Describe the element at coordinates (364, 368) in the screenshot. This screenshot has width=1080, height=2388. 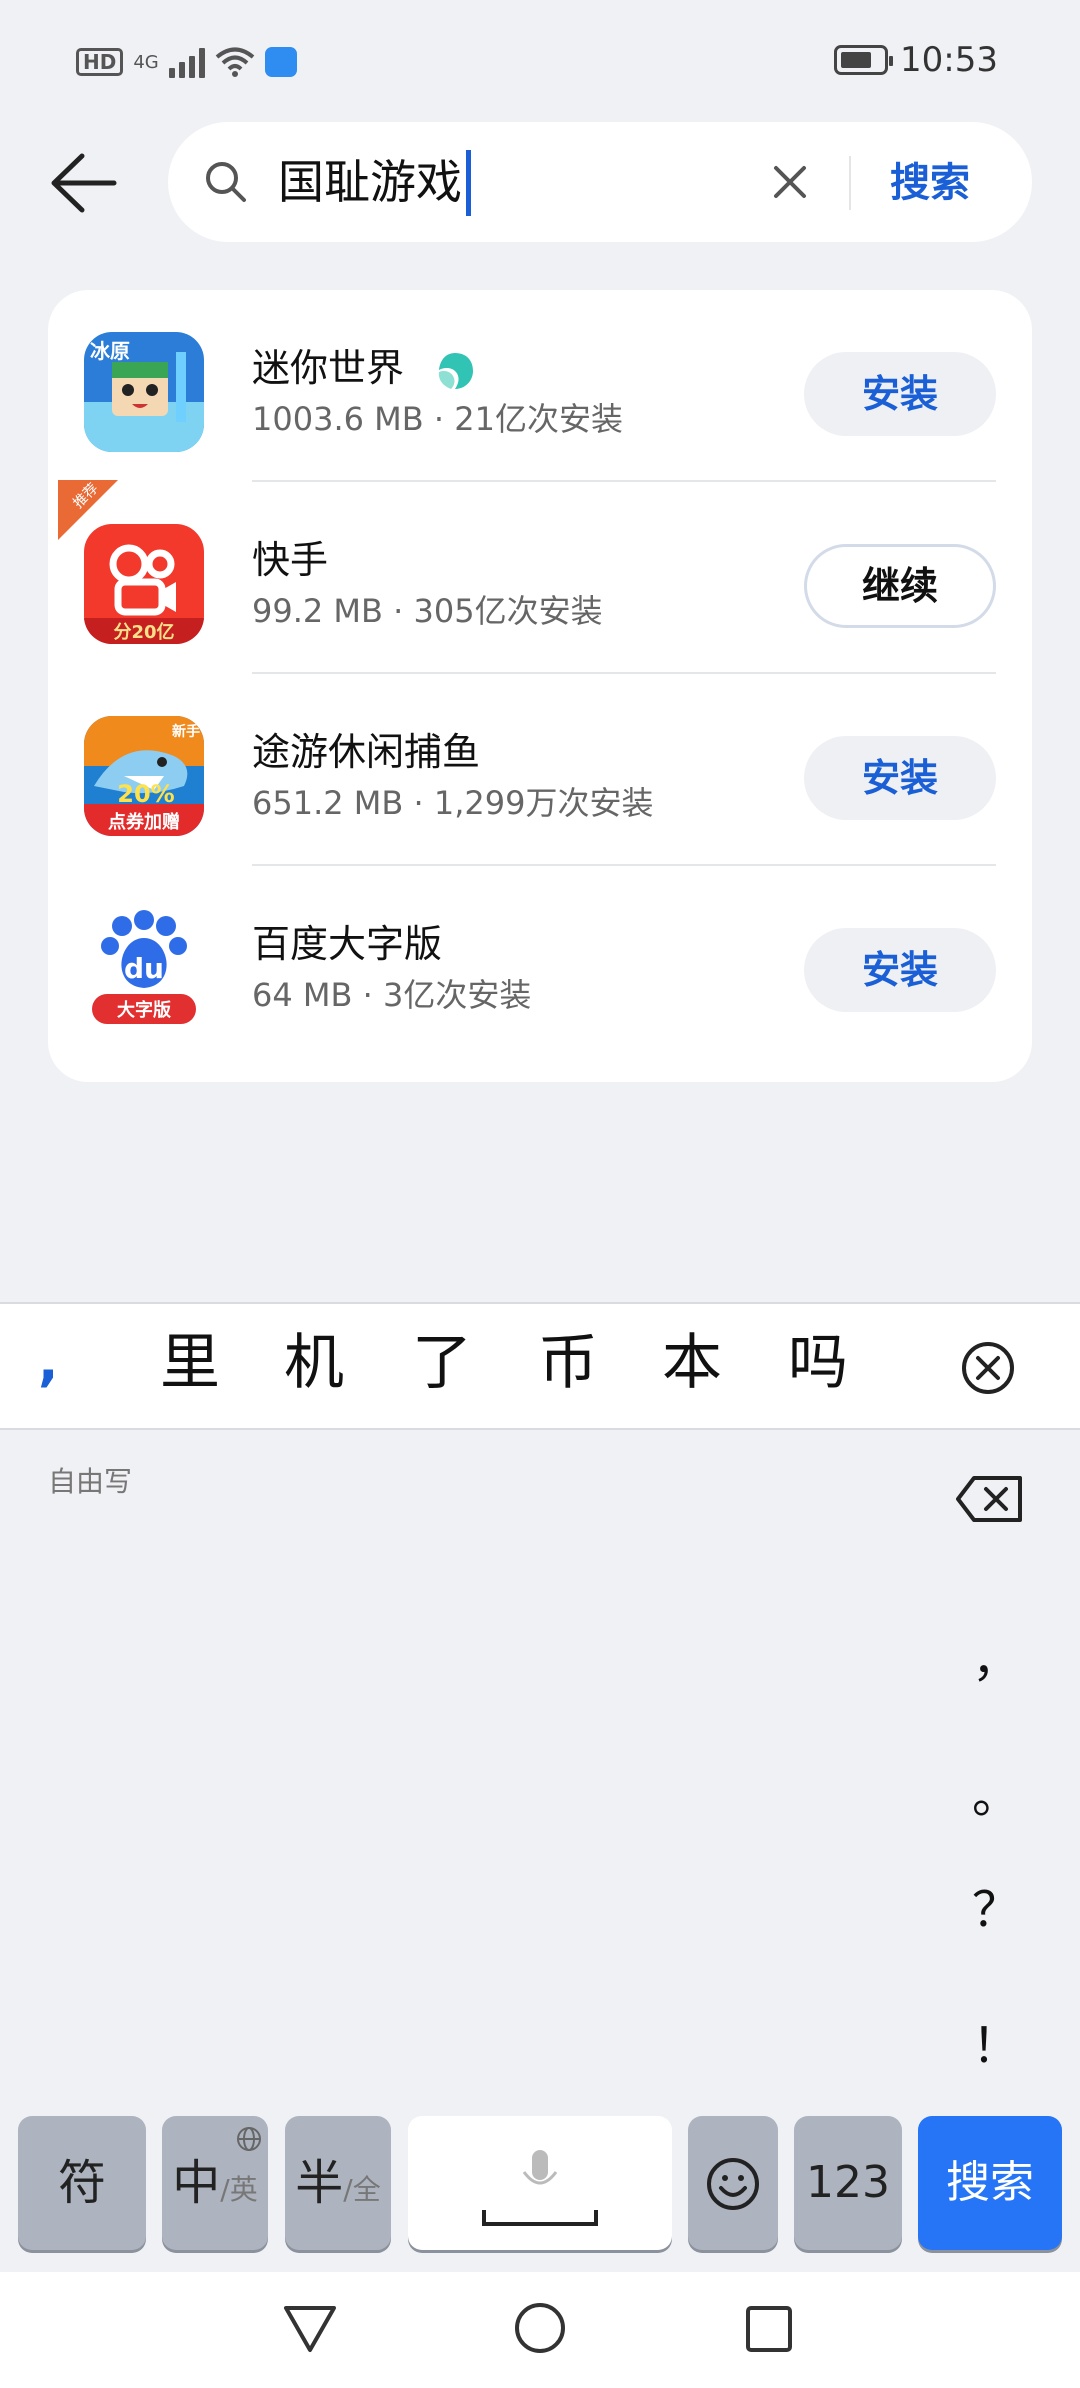
I see `app-name: 迷你世界` at that location.